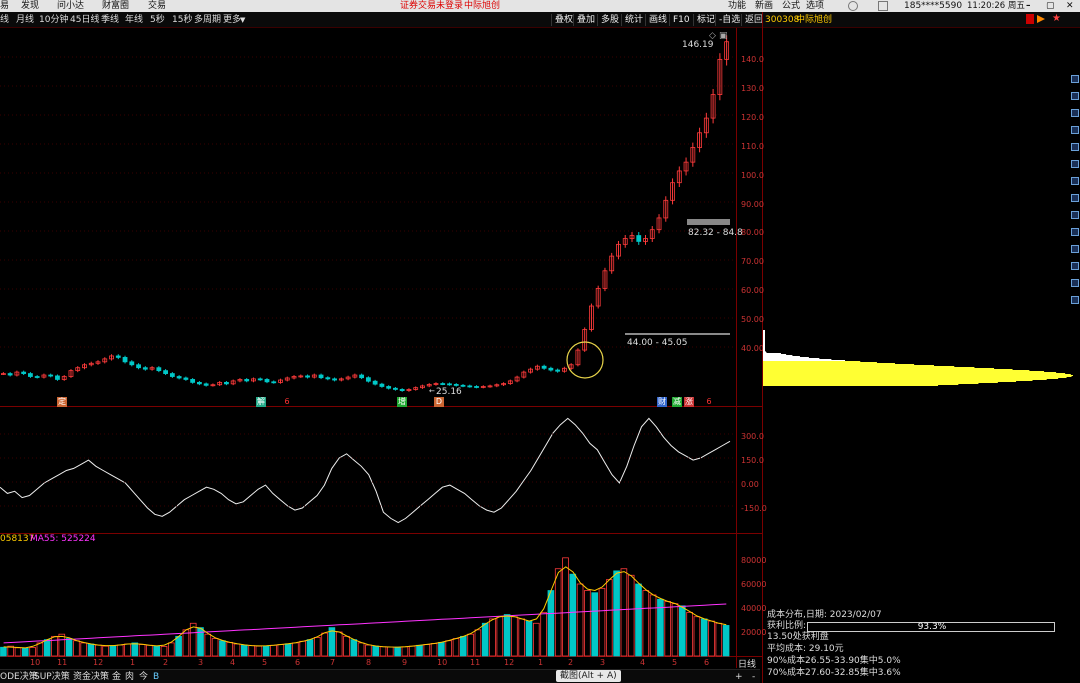 The height and width of the screenshot is (683, 1080). I want to click on tool-button: 返回, so click(752, 20).